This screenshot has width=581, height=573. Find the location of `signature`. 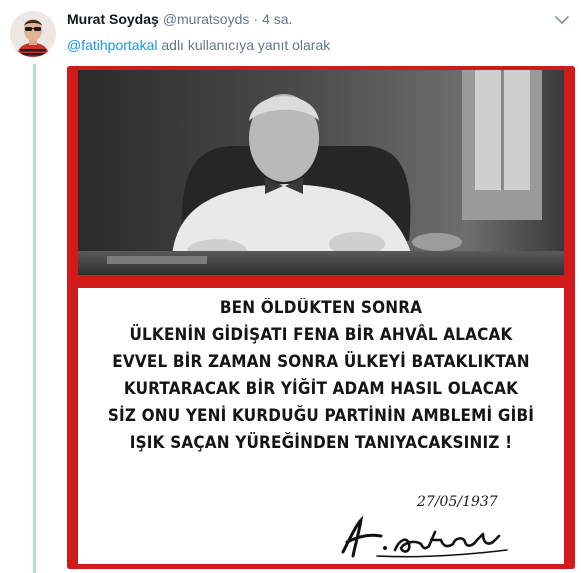

signature is located at coordinates (424, 536).